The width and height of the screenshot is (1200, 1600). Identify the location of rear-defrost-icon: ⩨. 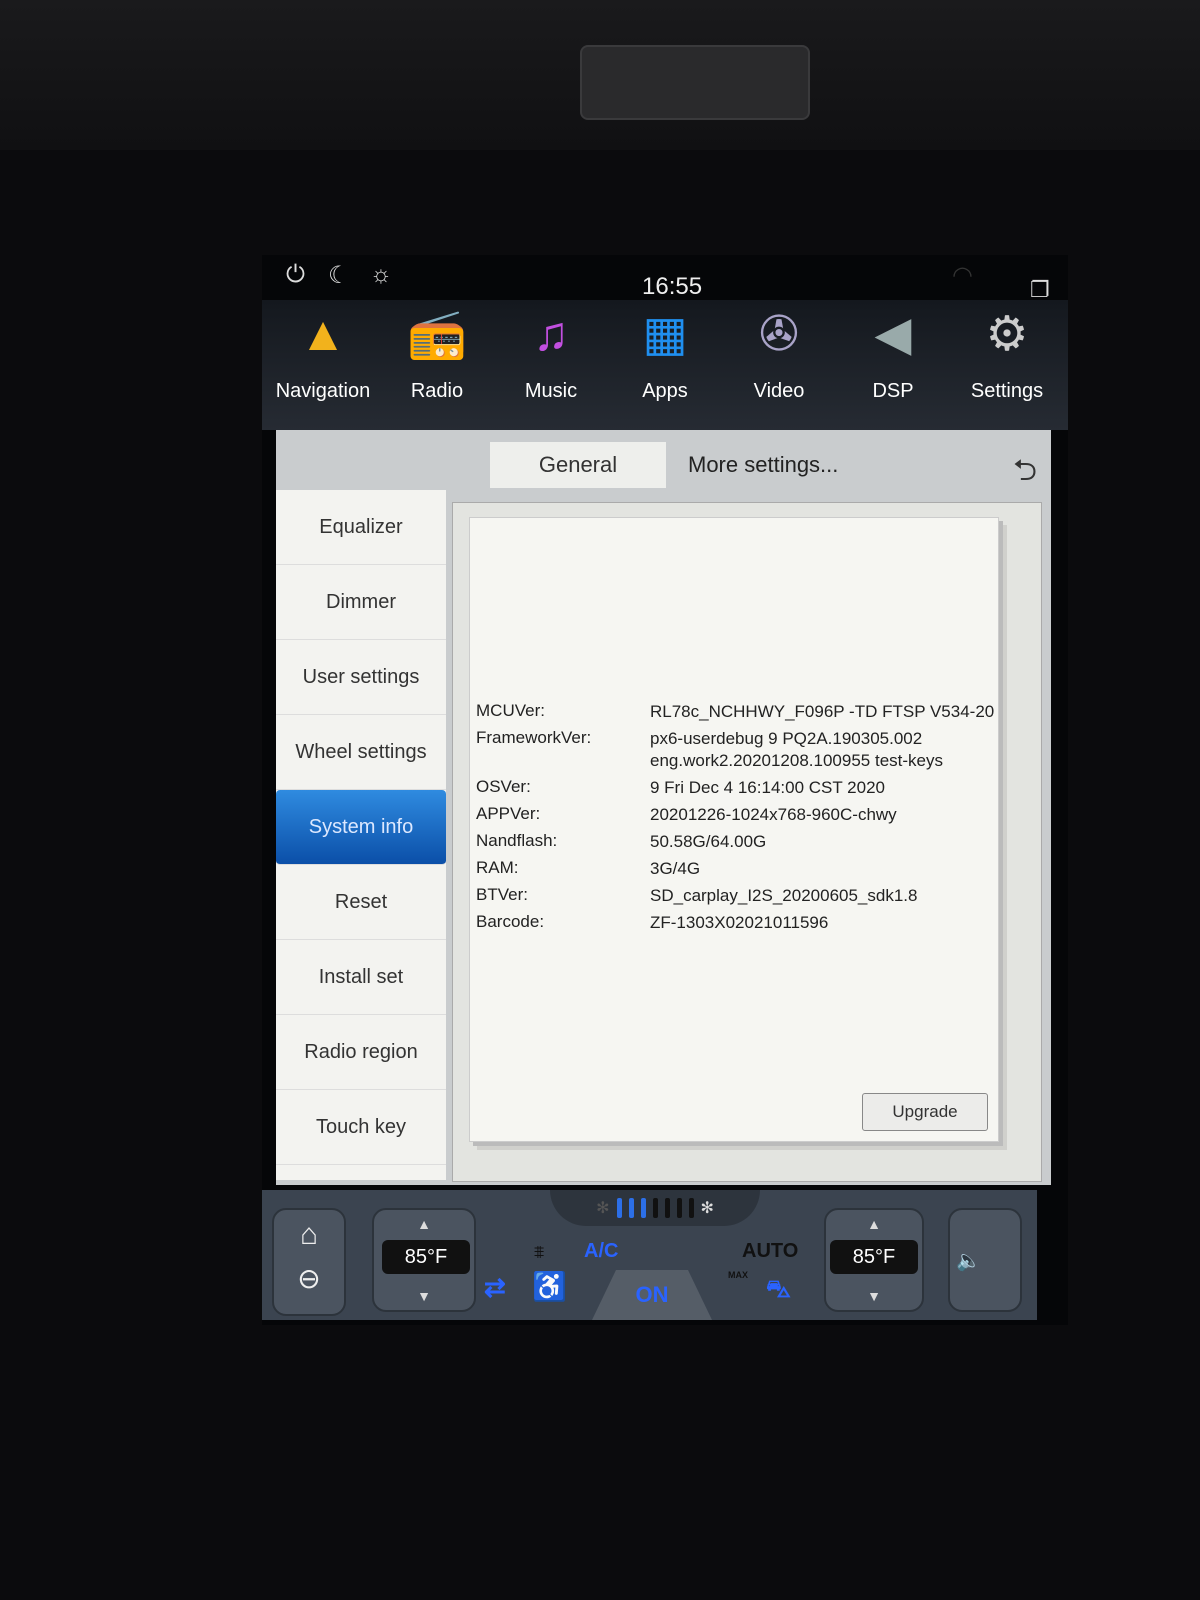
(539, 1252).